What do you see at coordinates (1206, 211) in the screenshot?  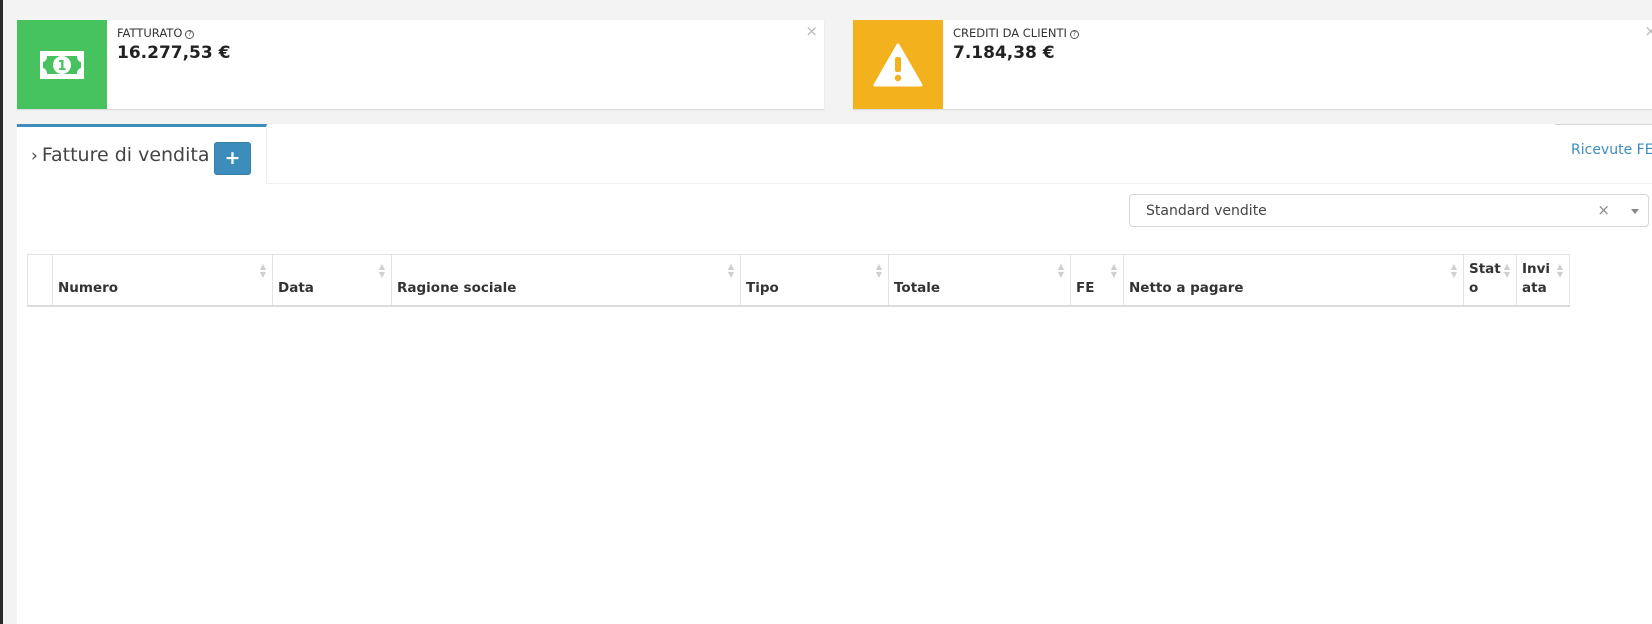 I see `view-select-value: Standard vendite` at bounding box center [1206, 211].